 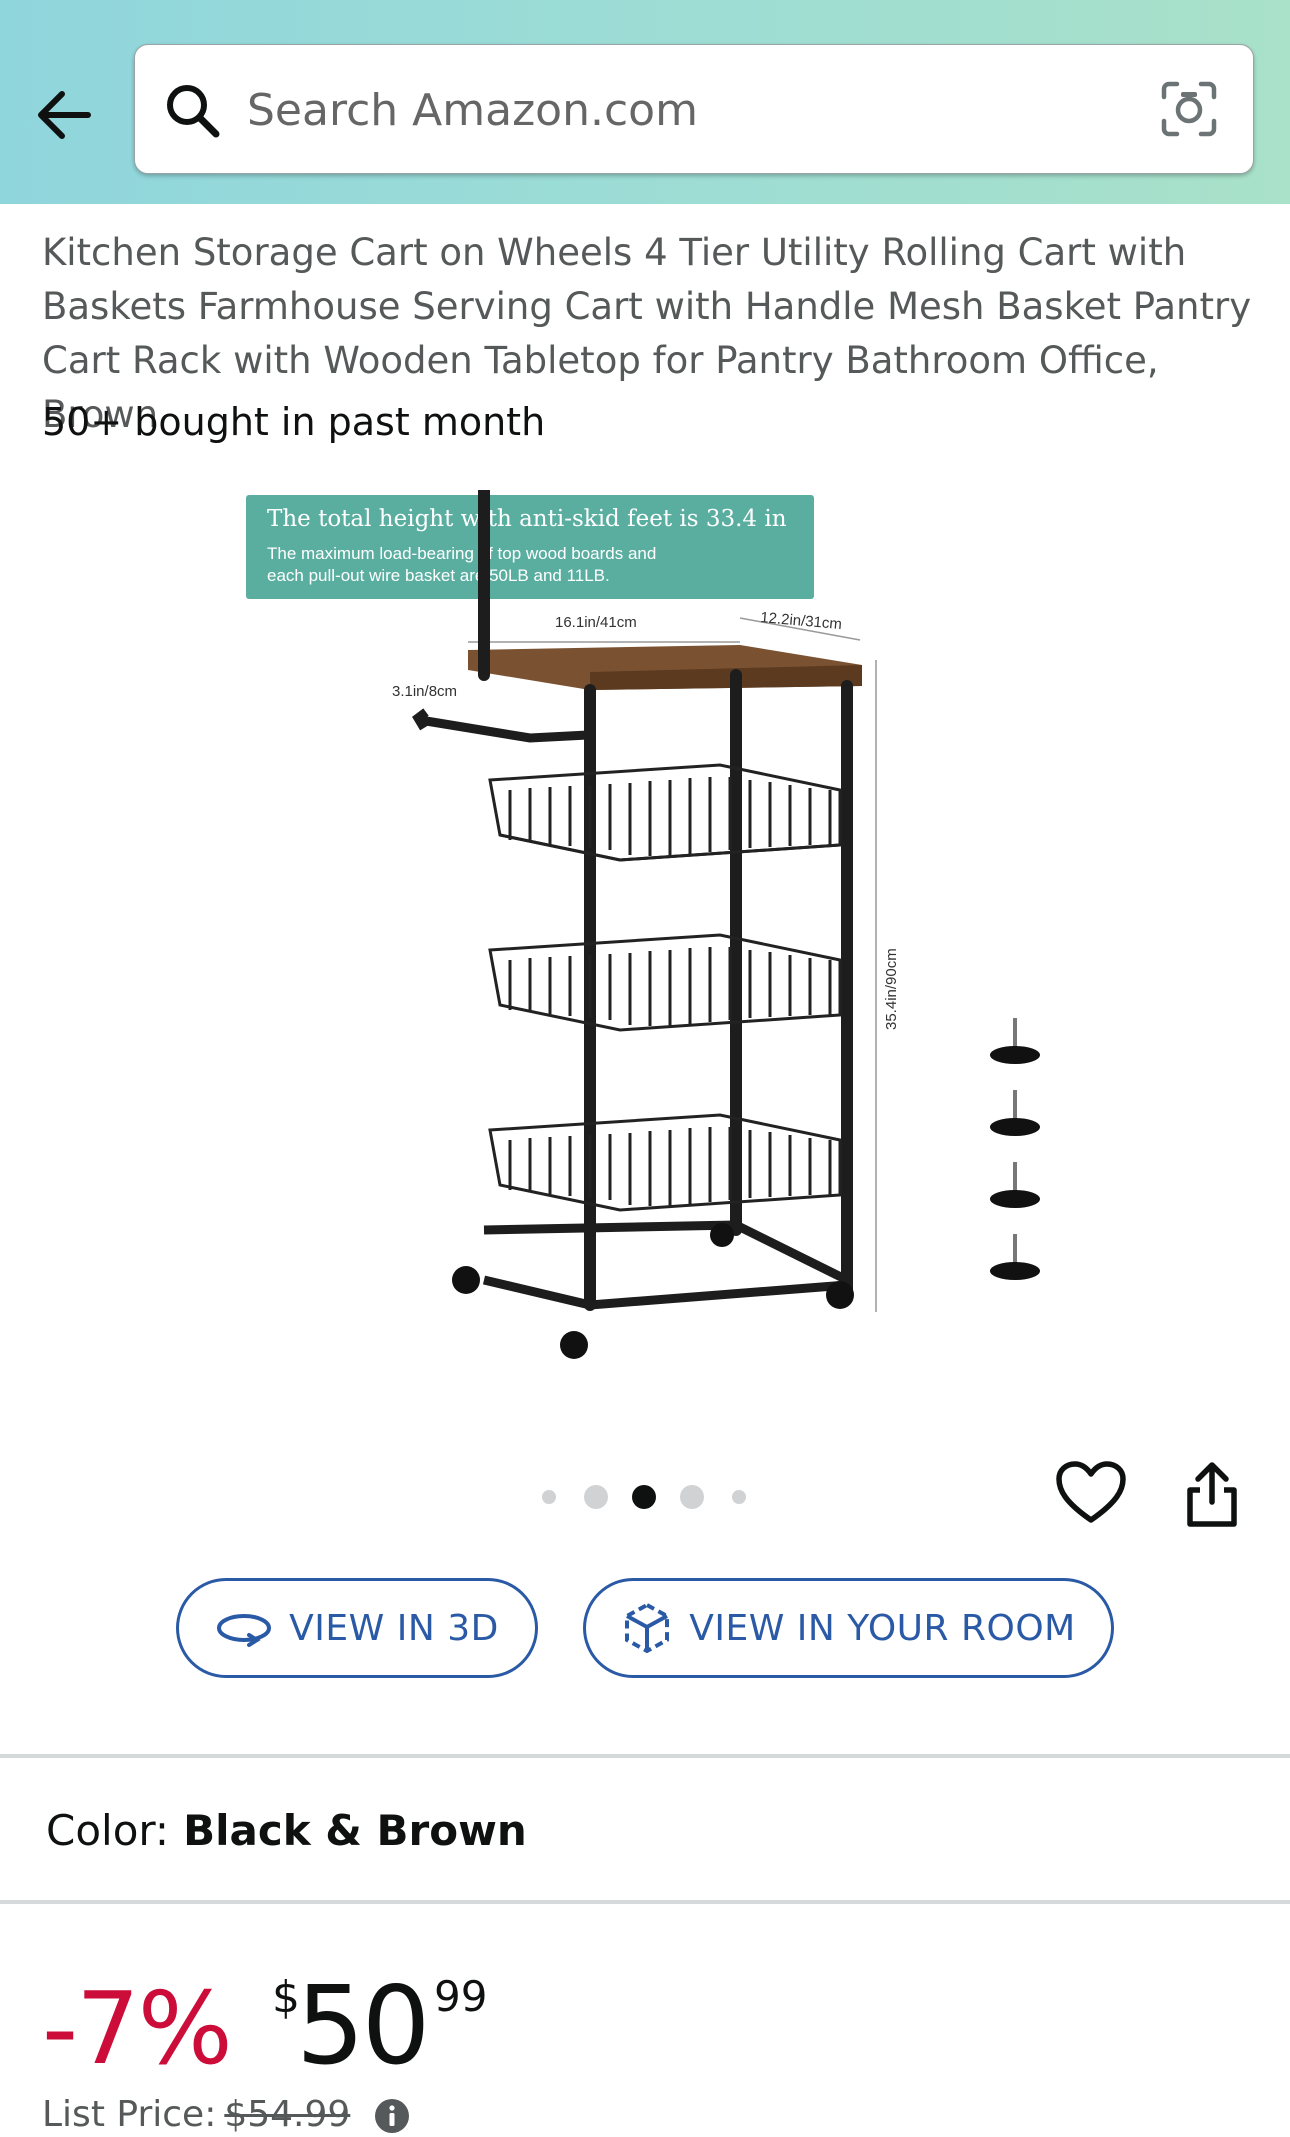 I want to click on back-button, so click(x=65, y=115).